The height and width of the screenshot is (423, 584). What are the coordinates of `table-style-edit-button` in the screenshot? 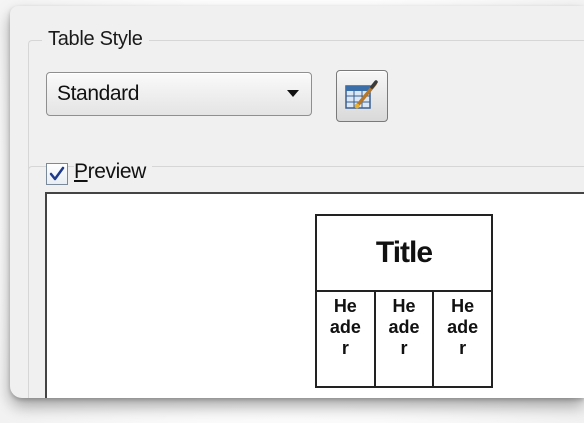 It's located at (362, 96).